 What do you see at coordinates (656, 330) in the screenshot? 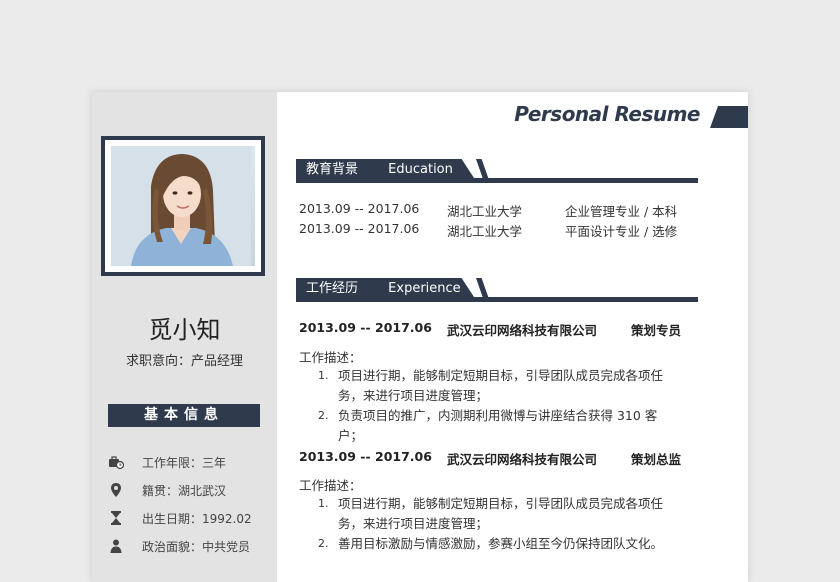
I see `job-role: 策划专员` at bounding box center [656, 330].